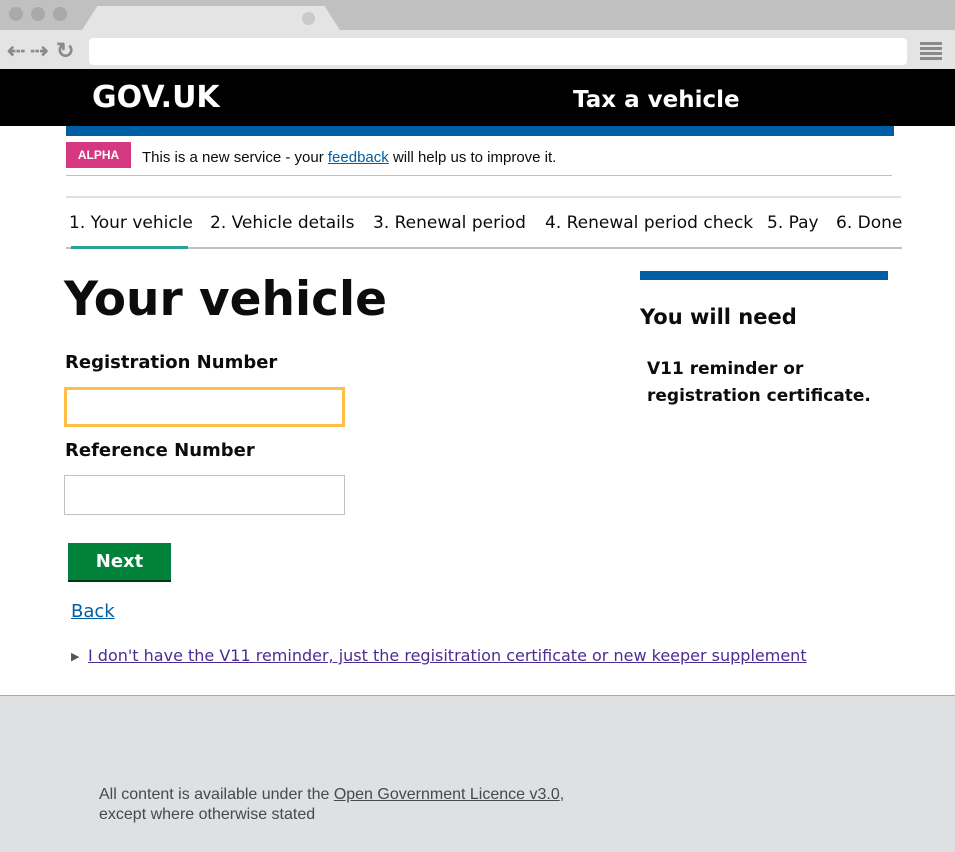 This screenshot has height=852, width=955. I want to click on feedback-link: feedback, so click(358, 157).